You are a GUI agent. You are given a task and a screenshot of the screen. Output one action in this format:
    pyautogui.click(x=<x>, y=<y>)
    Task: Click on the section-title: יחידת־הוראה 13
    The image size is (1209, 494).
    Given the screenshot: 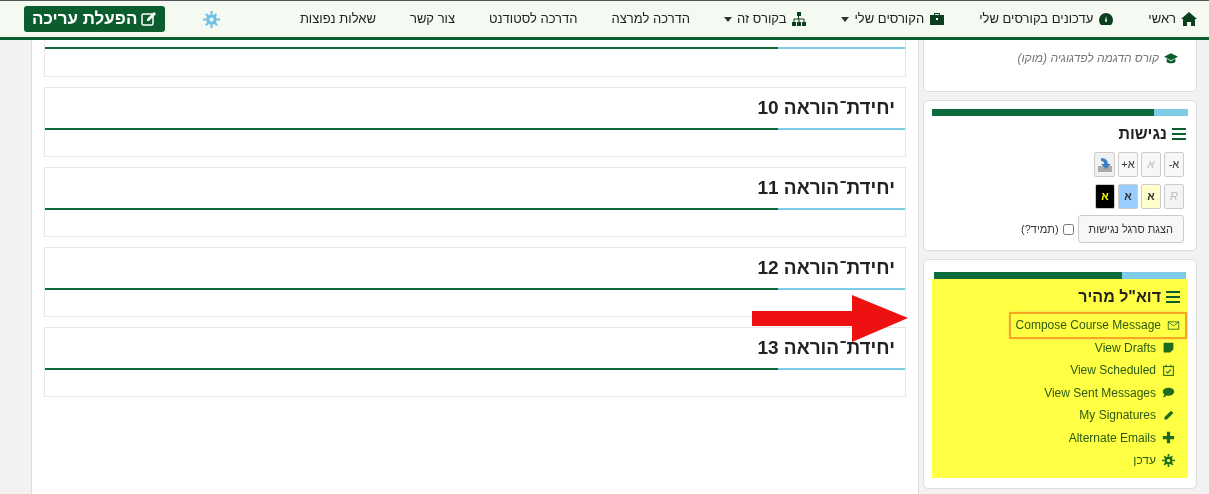 What is the action you would take?
    pyautogui.click(x=826, y=347)
    